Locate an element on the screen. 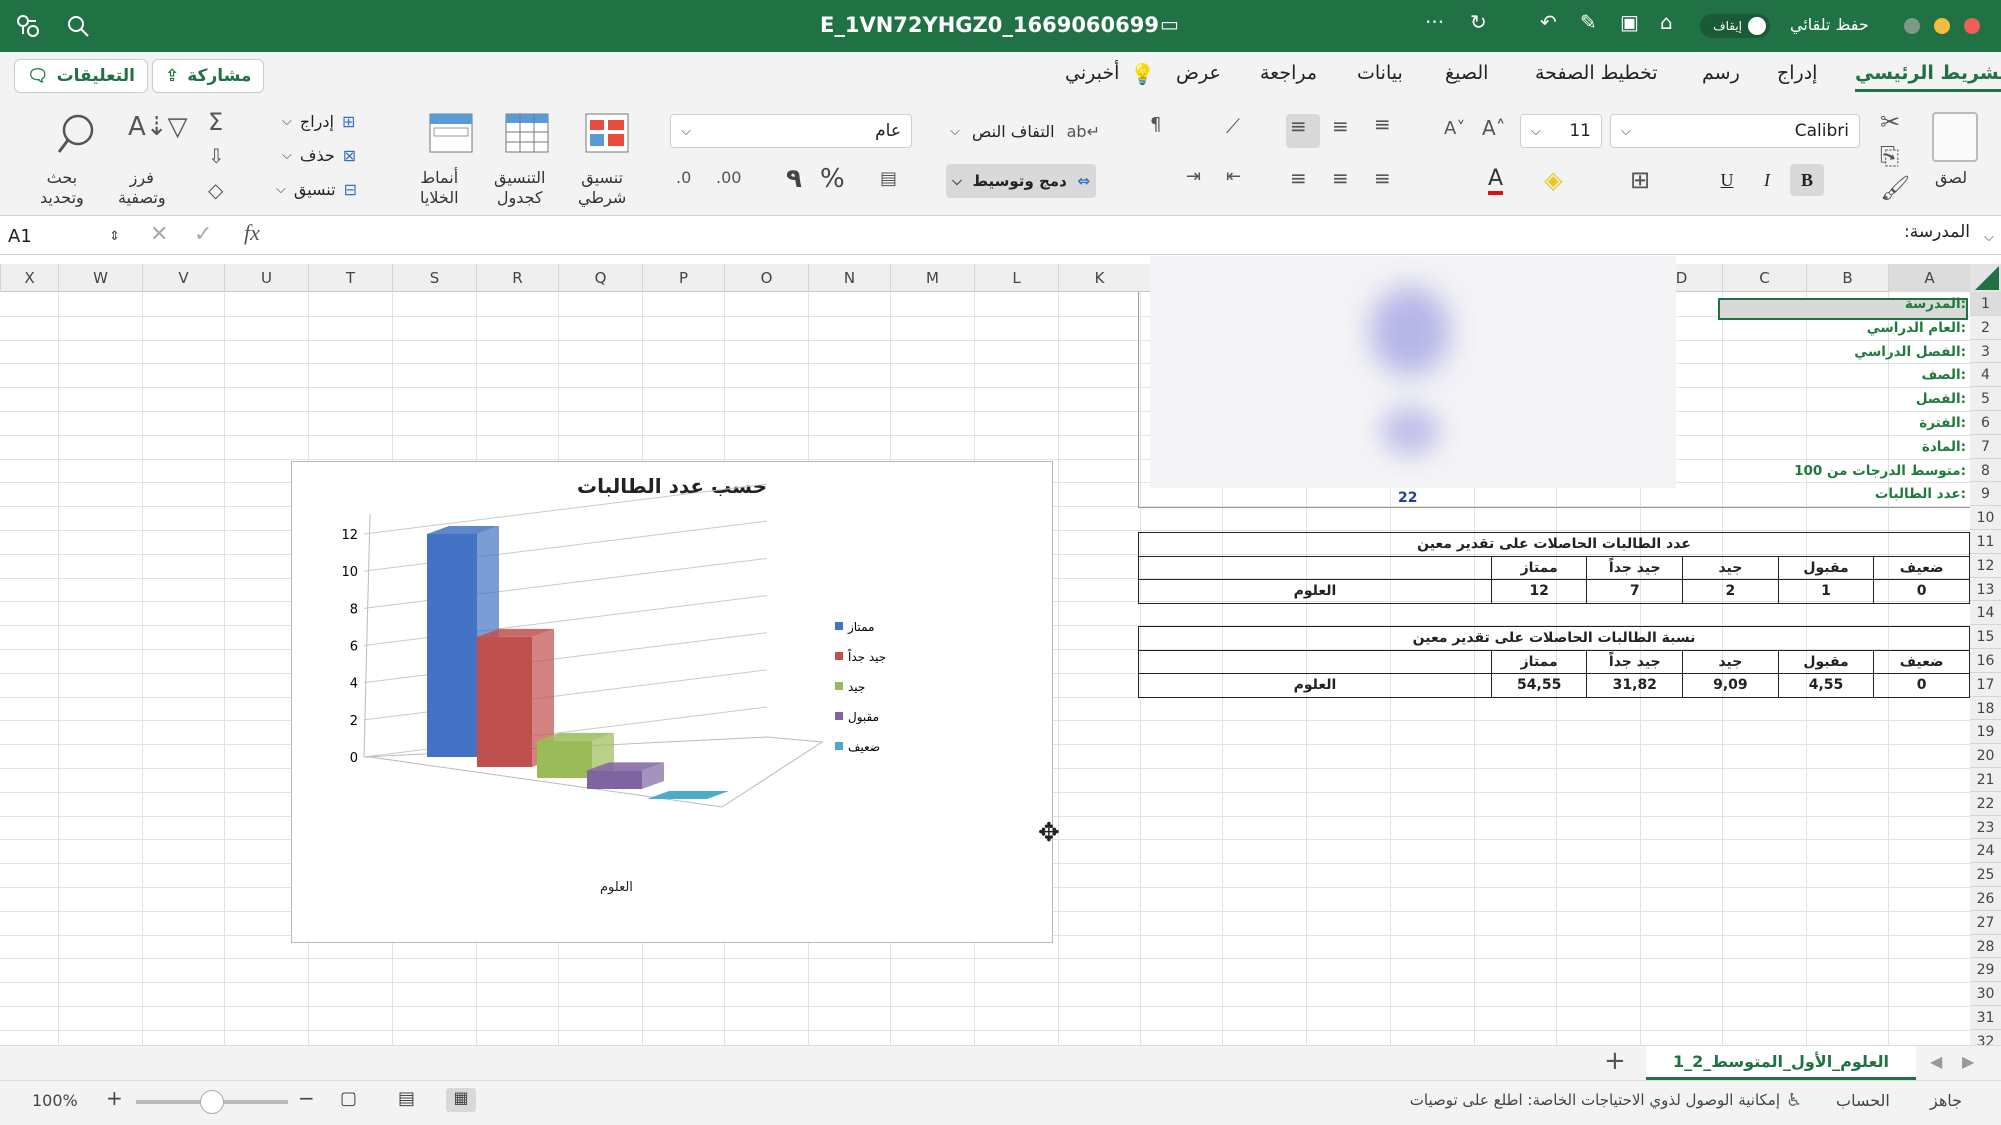 Image resolution: width=2001 pixels, height=1125 pixels. align-center-icon: ≡ is located at coordinates (1340, 178).